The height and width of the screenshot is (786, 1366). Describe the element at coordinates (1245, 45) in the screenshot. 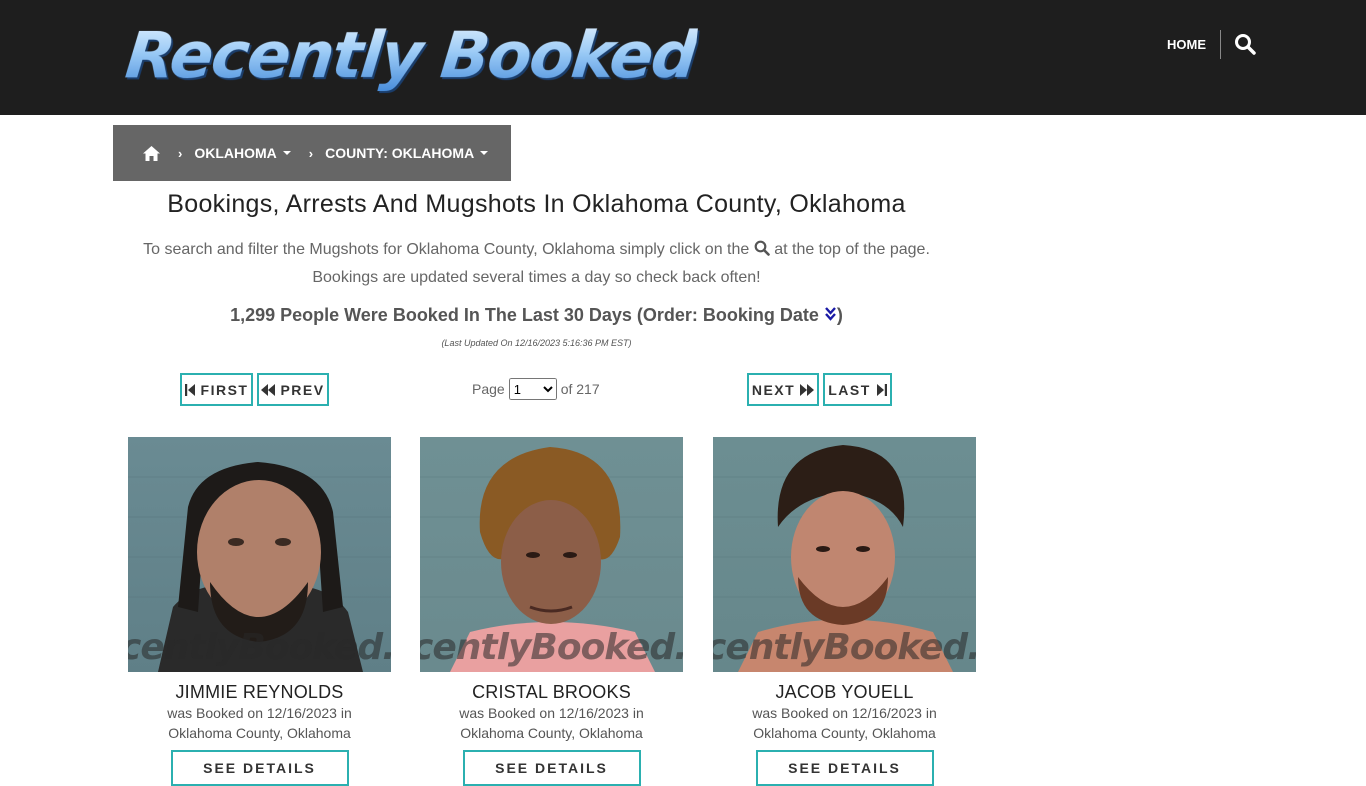

I see `search-icon` at that location.